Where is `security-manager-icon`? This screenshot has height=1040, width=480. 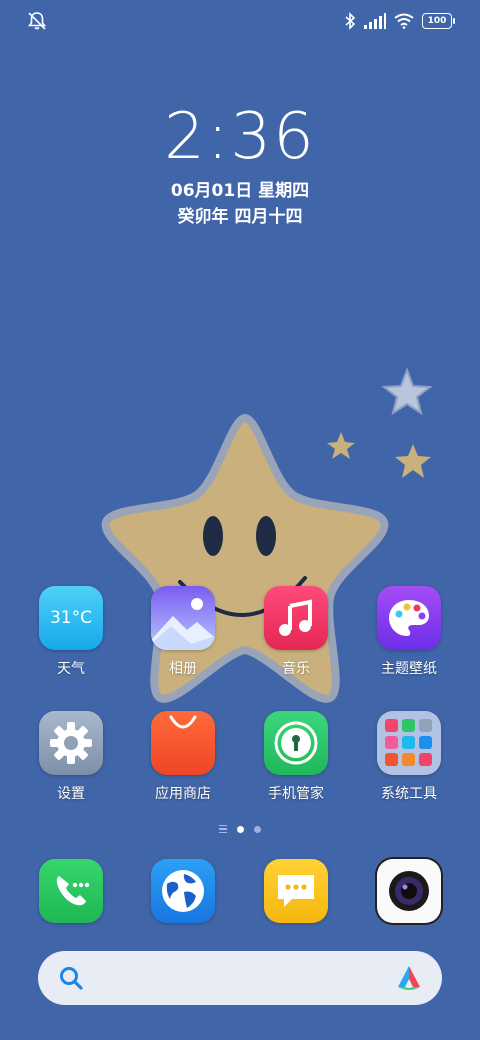
security-manager-icon is located at coordinates (296, 743).